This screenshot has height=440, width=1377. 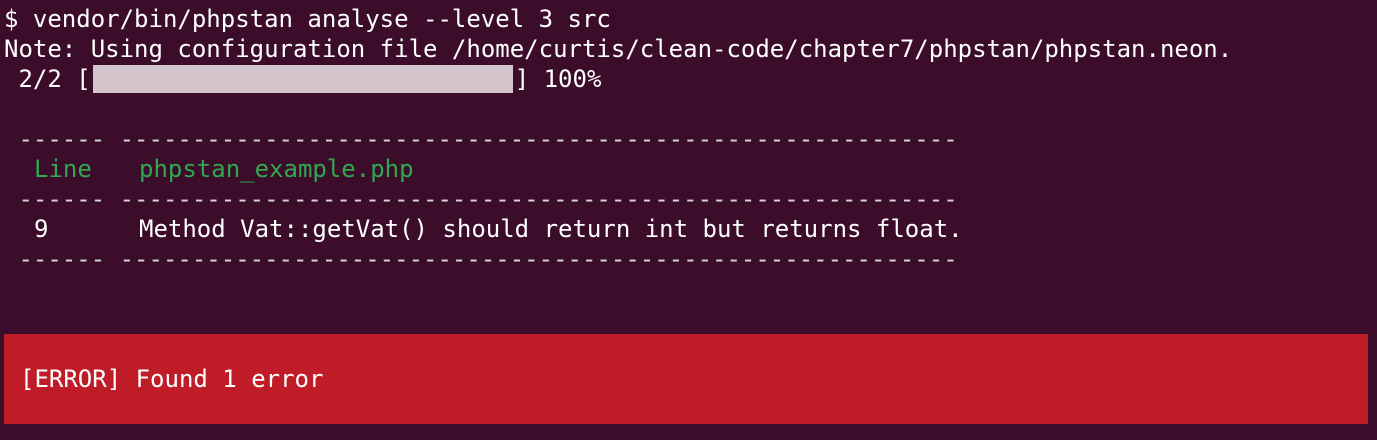 What do you see at coordinates (276, 169) in the screenshot?
I see `table-header-file: phpstan_example.php` at bounding box center [276, 169].